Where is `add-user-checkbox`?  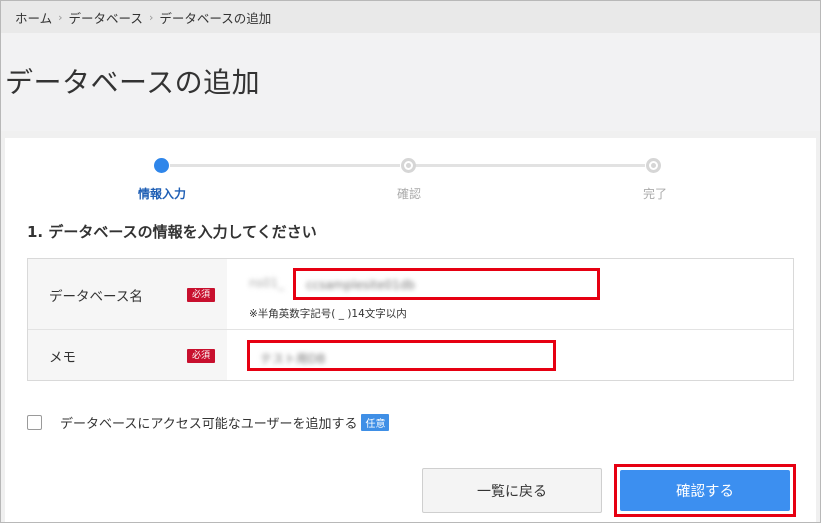 add-user-checkbox is located at coordinates (34, 422).